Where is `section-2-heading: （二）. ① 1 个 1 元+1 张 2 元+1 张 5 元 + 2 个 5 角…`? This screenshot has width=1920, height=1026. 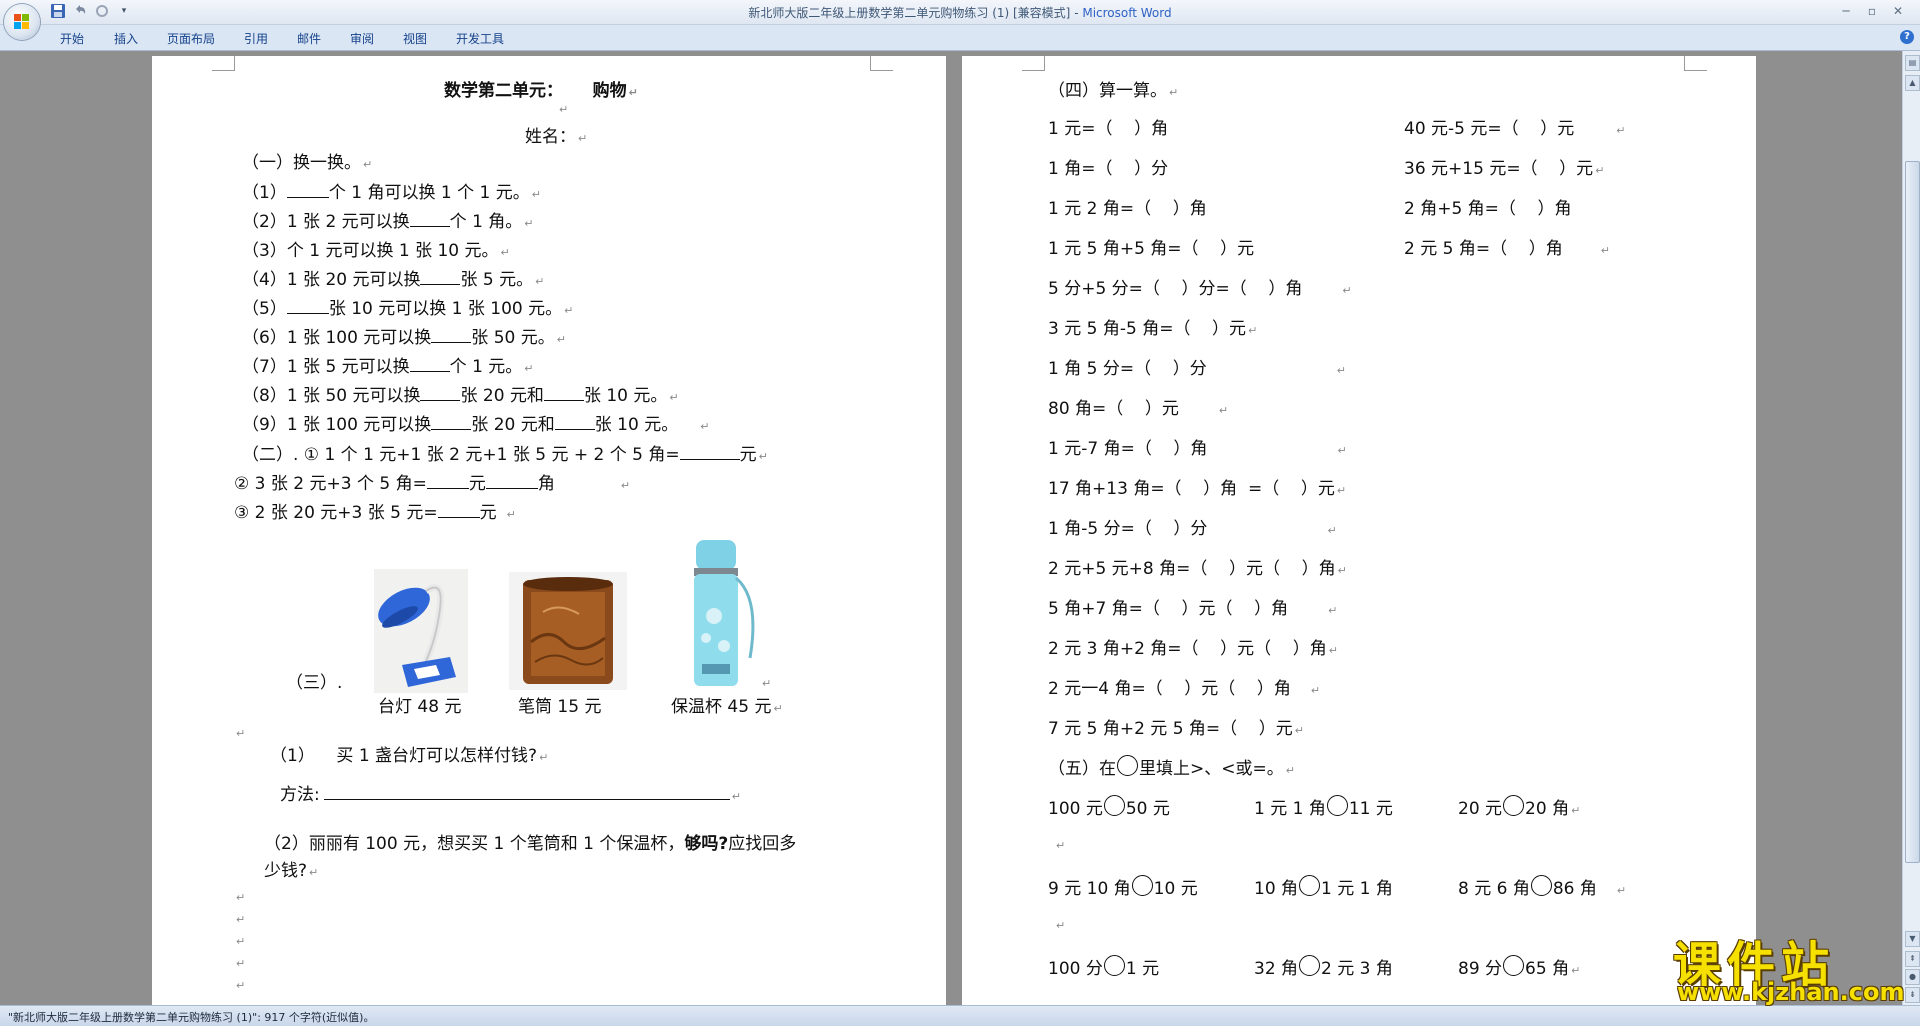 section-2-heading: （二）. ① 1 个 1 元+1 张 2 元+1 张 5 元 + 2 个 5 角… is located at coordinates (505, 455).